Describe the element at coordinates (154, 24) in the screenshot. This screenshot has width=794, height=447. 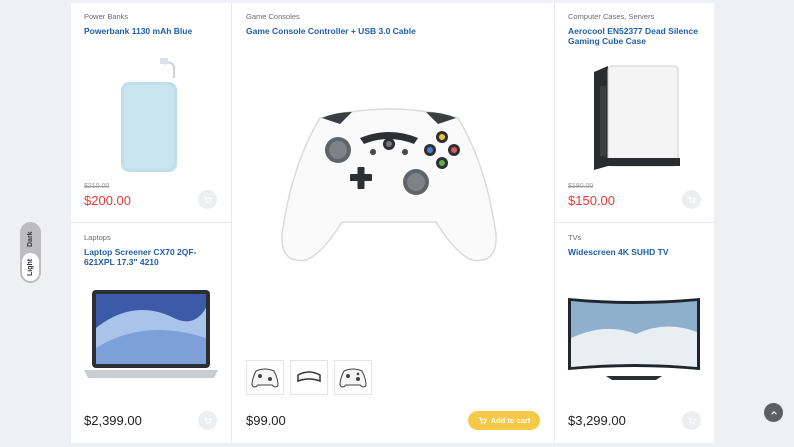
I see `product-card-powerbank: Power Banks Powerbank 1130 mAh Blue` at that location.